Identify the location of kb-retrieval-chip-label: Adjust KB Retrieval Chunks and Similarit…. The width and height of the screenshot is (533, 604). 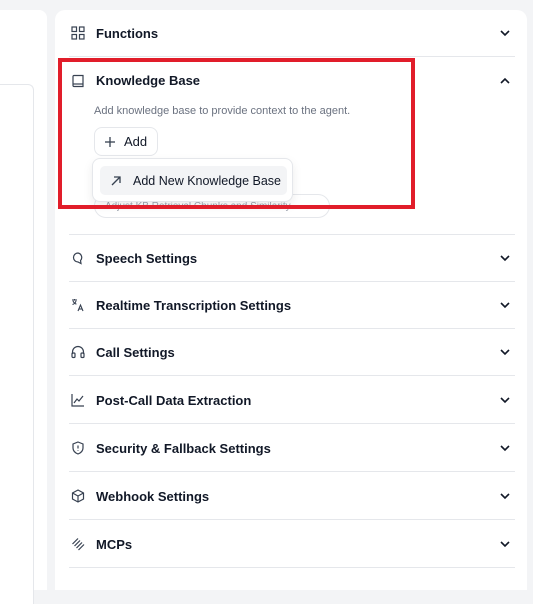
(198, 206).